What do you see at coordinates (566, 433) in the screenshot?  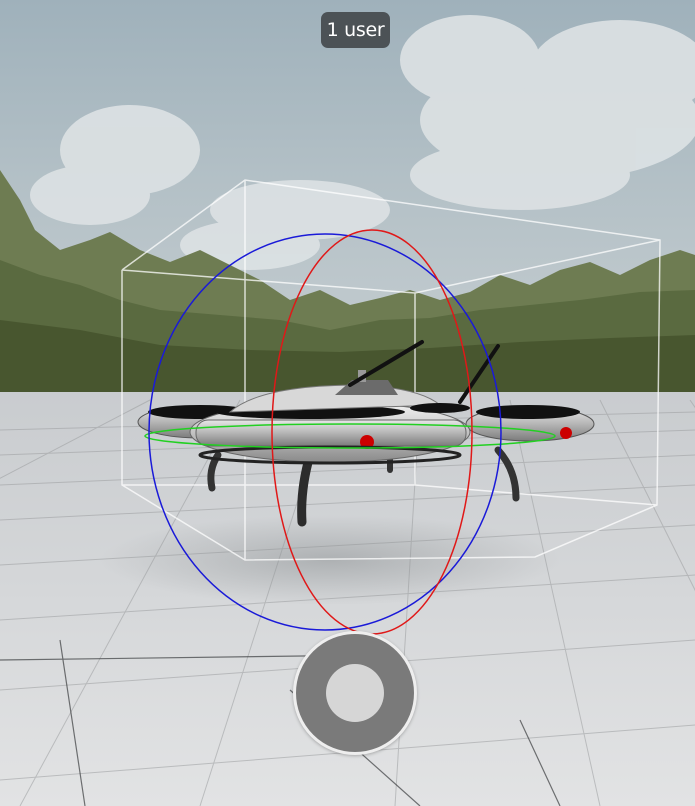 I see `red-light` at bounding box center [566, 433].